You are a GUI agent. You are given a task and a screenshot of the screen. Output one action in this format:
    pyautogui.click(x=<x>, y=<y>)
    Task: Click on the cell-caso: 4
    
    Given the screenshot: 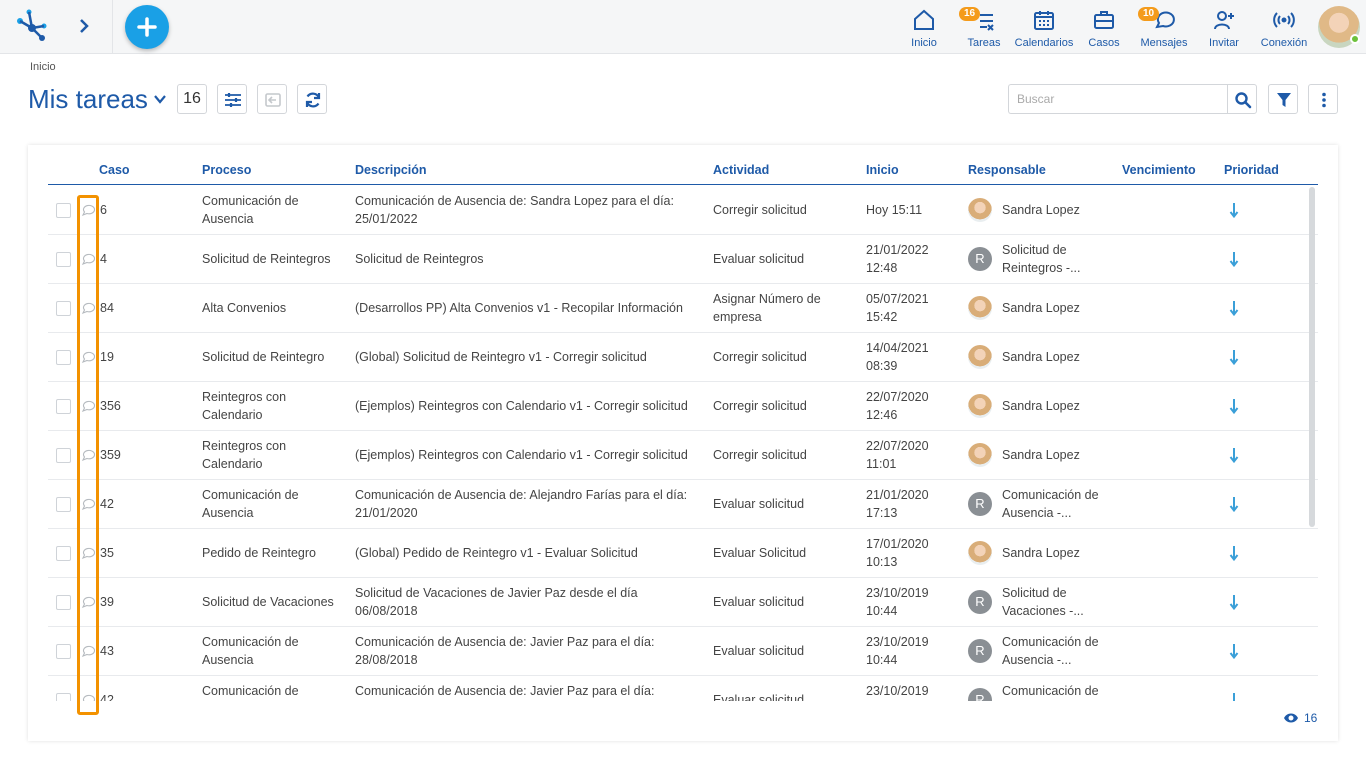 What is the action you would take?
    pyautogui.click(x=145, y=259)
    